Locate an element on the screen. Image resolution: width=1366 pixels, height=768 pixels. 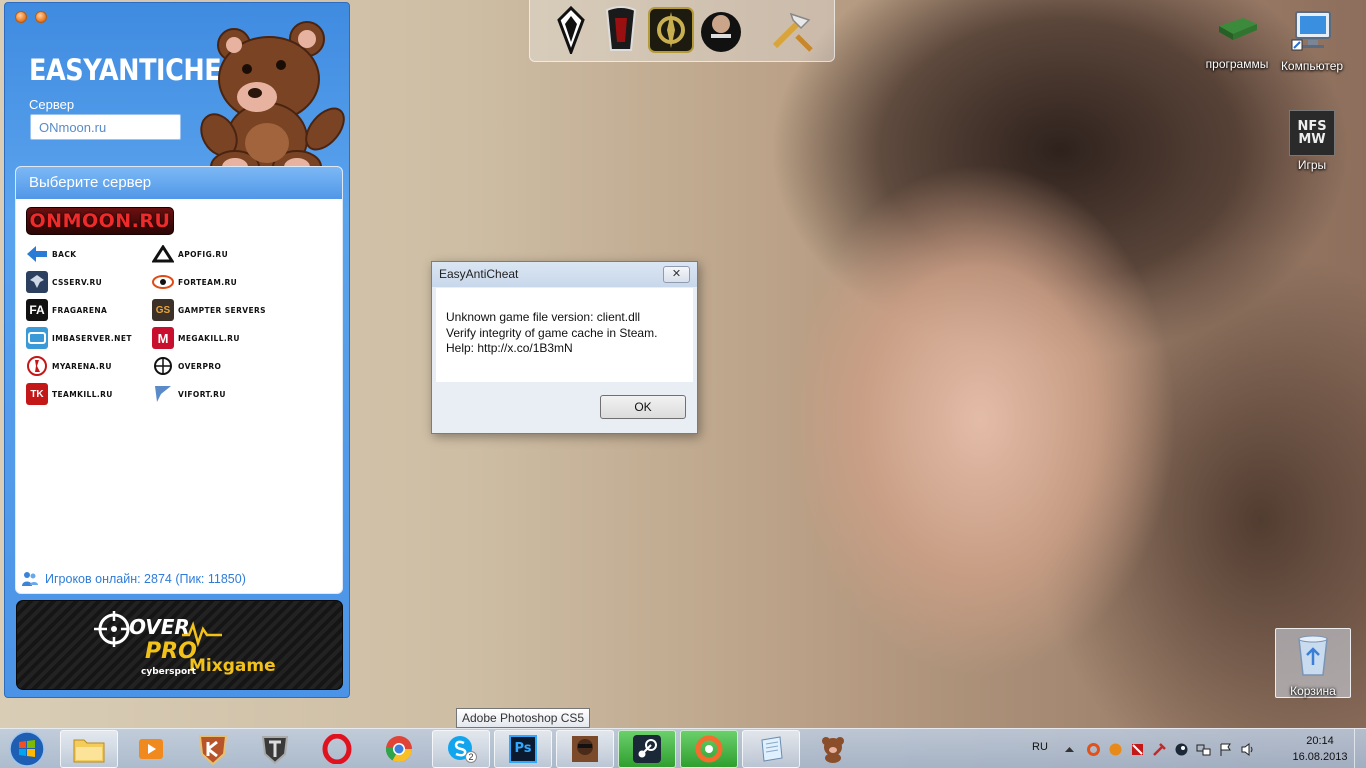
recycle-bin-icon is located at coordinates (1313, 655).